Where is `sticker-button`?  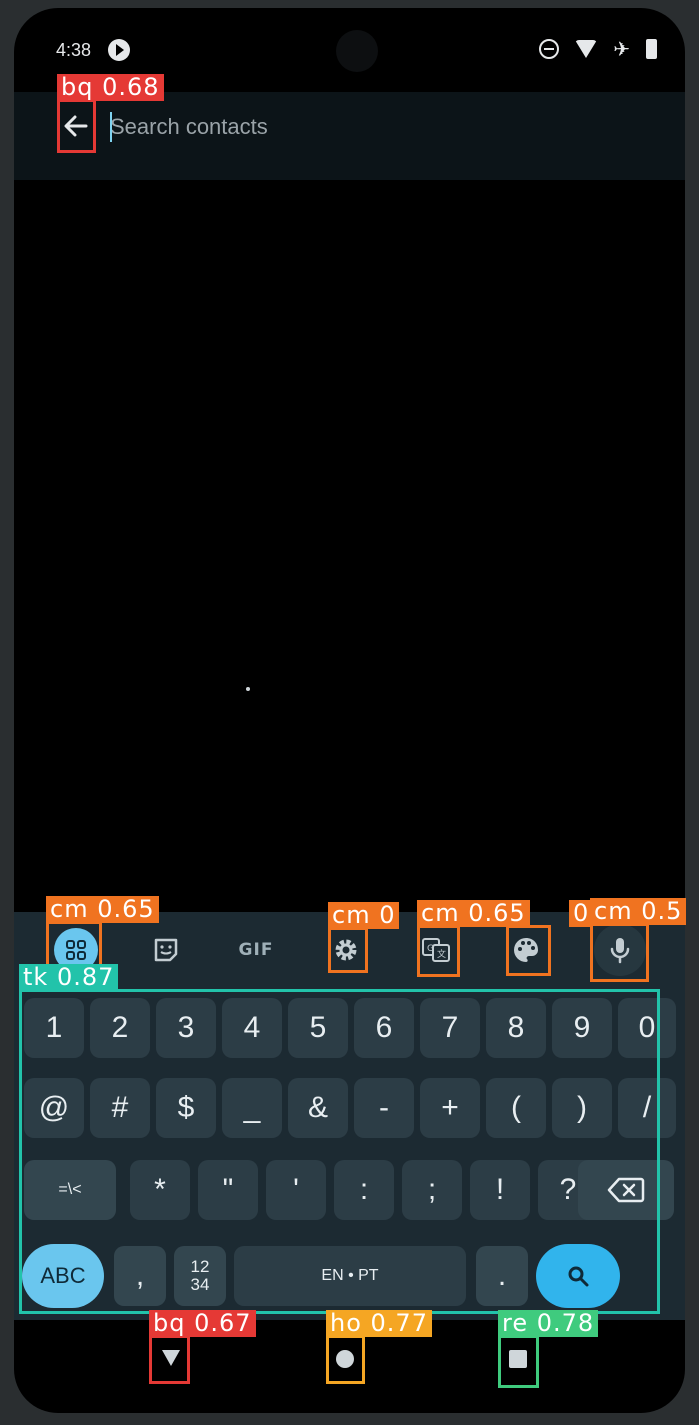 sticker-button is located at coordinates (166, 950).